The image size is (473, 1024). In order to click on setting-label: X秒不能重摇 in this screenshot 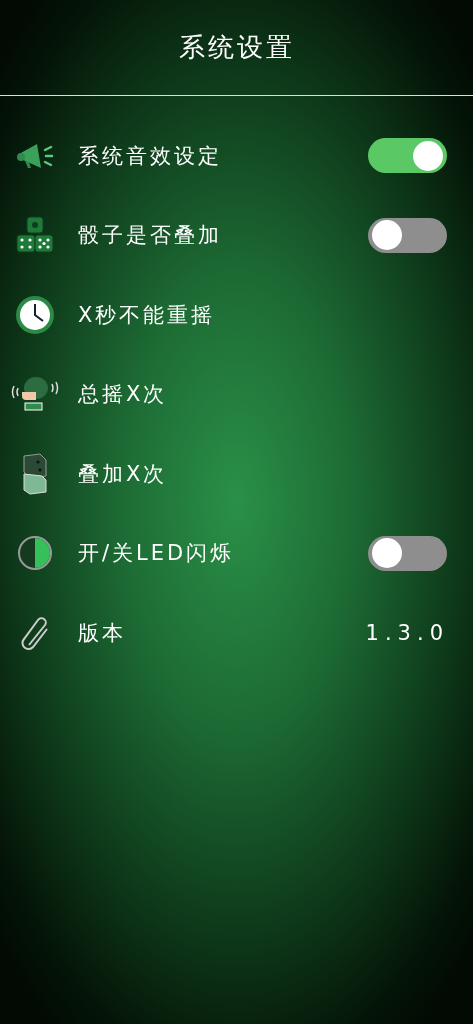, I will do `click(147, 315)`.